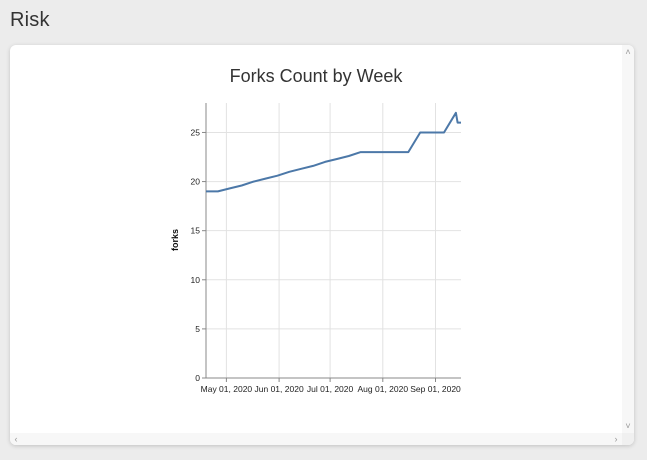 The image size is (647, 460). Describe the element at coordinates (196, 132) in the screenshot. I see `y-tick-label: 25` at that location.